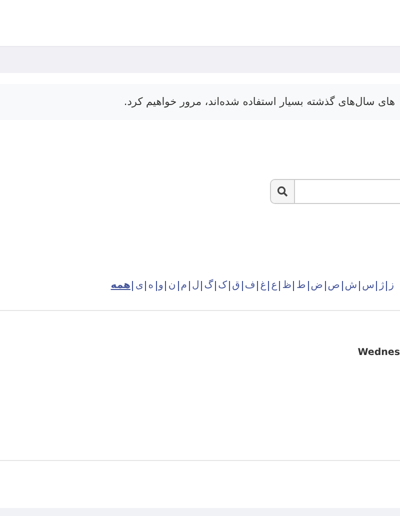  Describe the element at coordinates (368, 286) in the screenshot. I see `letter-link: س` at that location.